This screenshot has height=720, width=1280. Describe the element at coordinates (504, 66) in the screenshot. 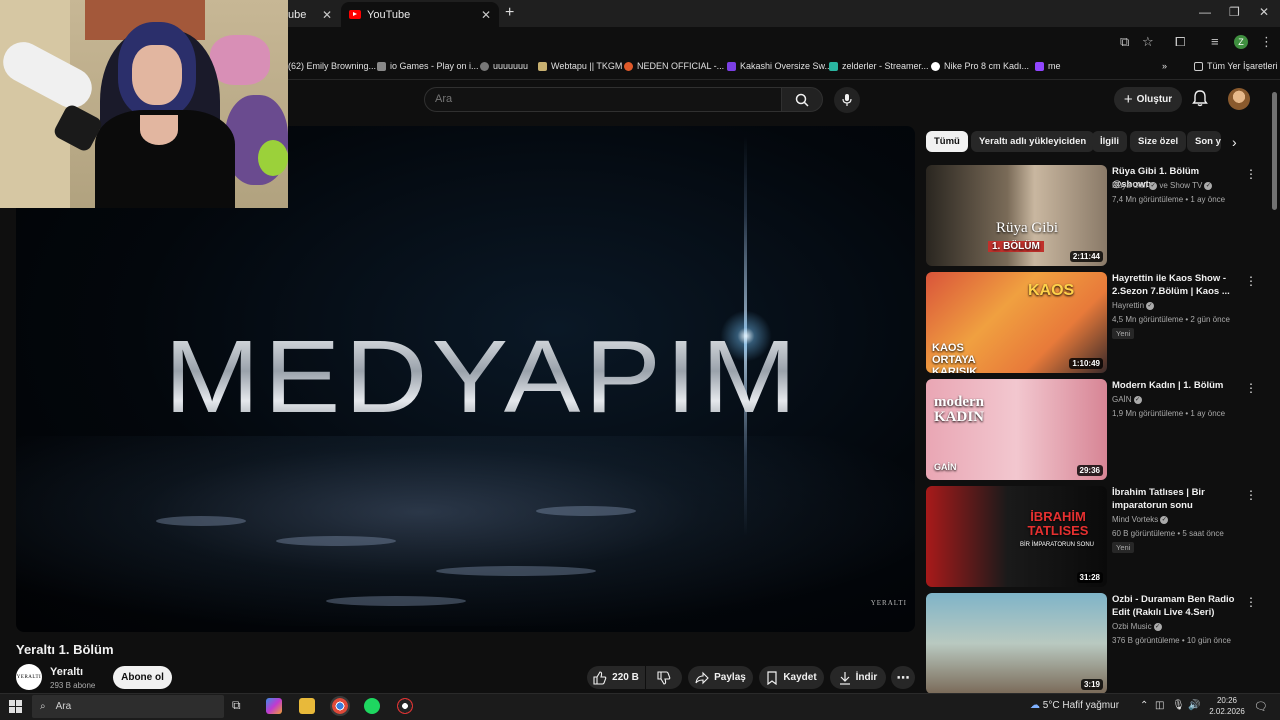

I see `bookmark-item: uuuuuuu` at that location.